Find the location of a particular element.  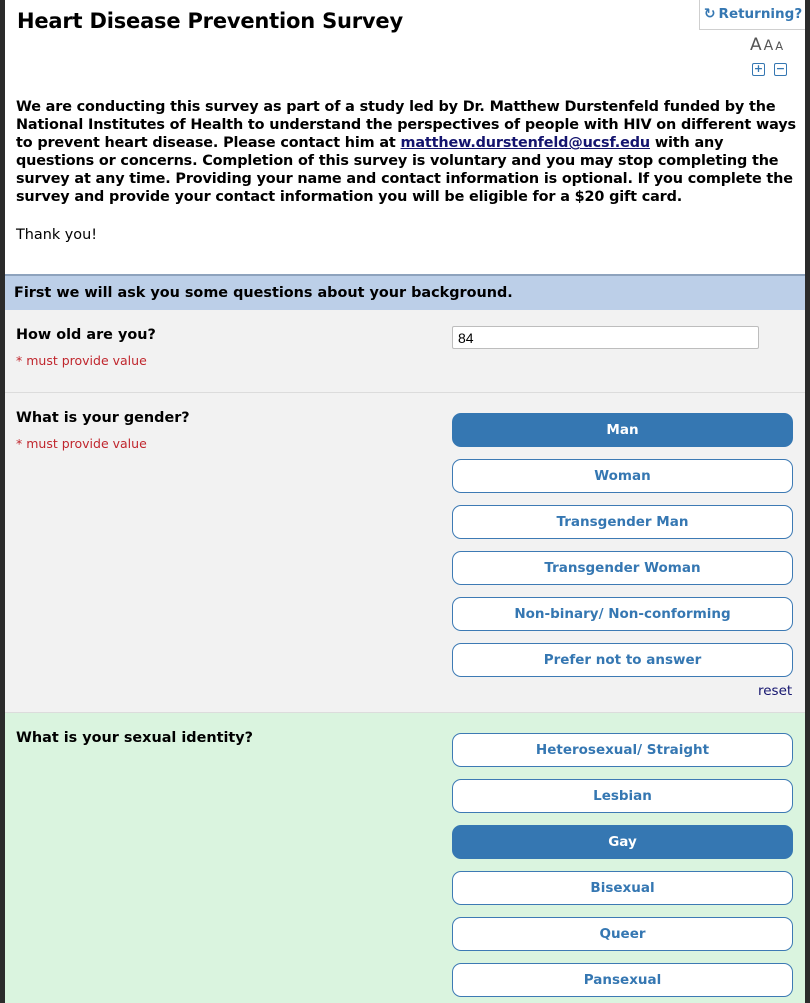

thanks-text: Thank you! is located at coordinates (56, 235).